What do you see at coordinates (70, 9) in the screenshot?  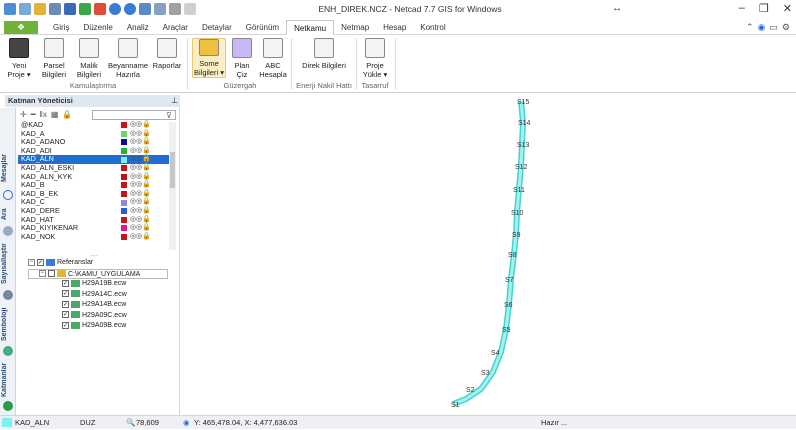 I see `print-icon` at bounding box center [70, 9].